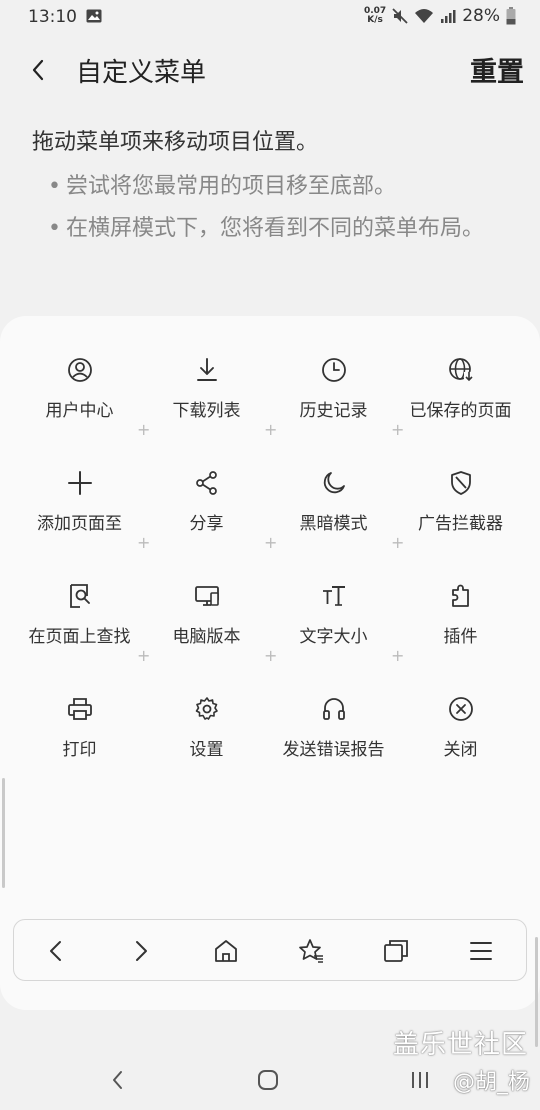 This screenshot has height=1110, width=540. I want to click on menu-item-ad-blocker: 广告拦截器, so click(460, 484).